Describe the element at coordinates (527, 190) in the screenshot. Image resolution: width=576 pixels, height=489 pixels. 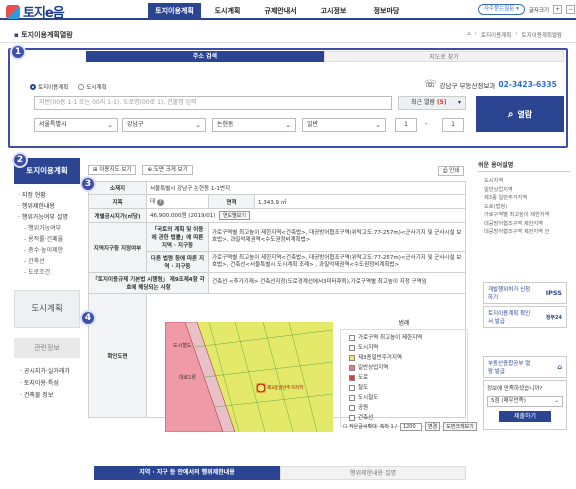
I see `glossary-item: 일반상업지역` at that location.